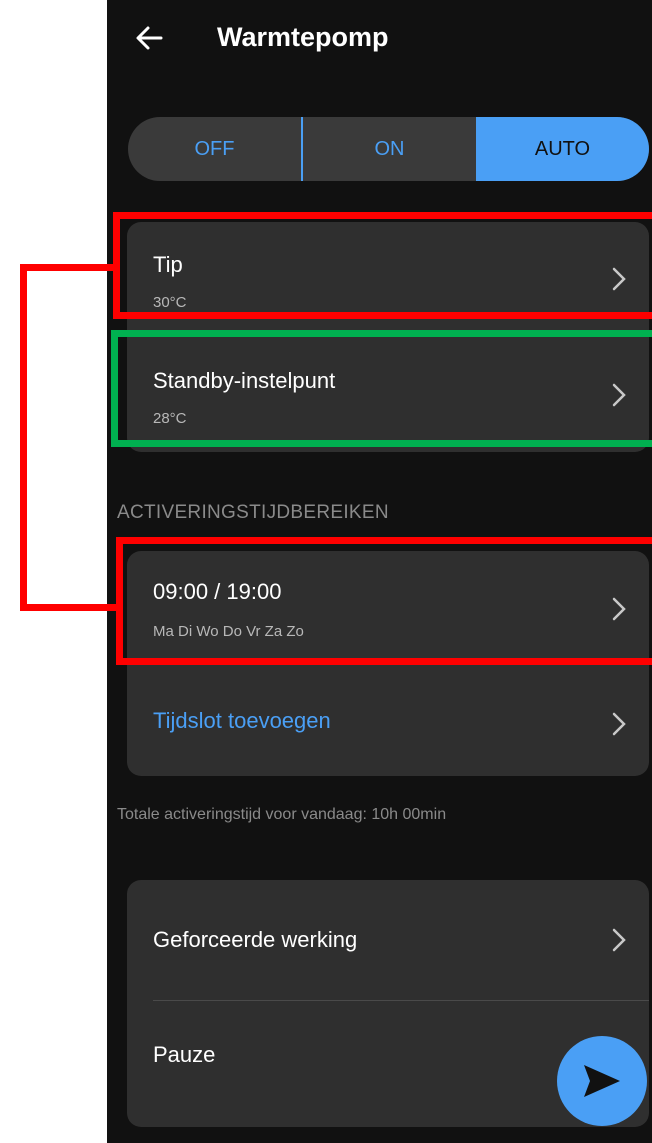 The height and width of the screenshot is (1143, 652). I want to click on forced-row: Geforceerde werking, so click(388, 940).